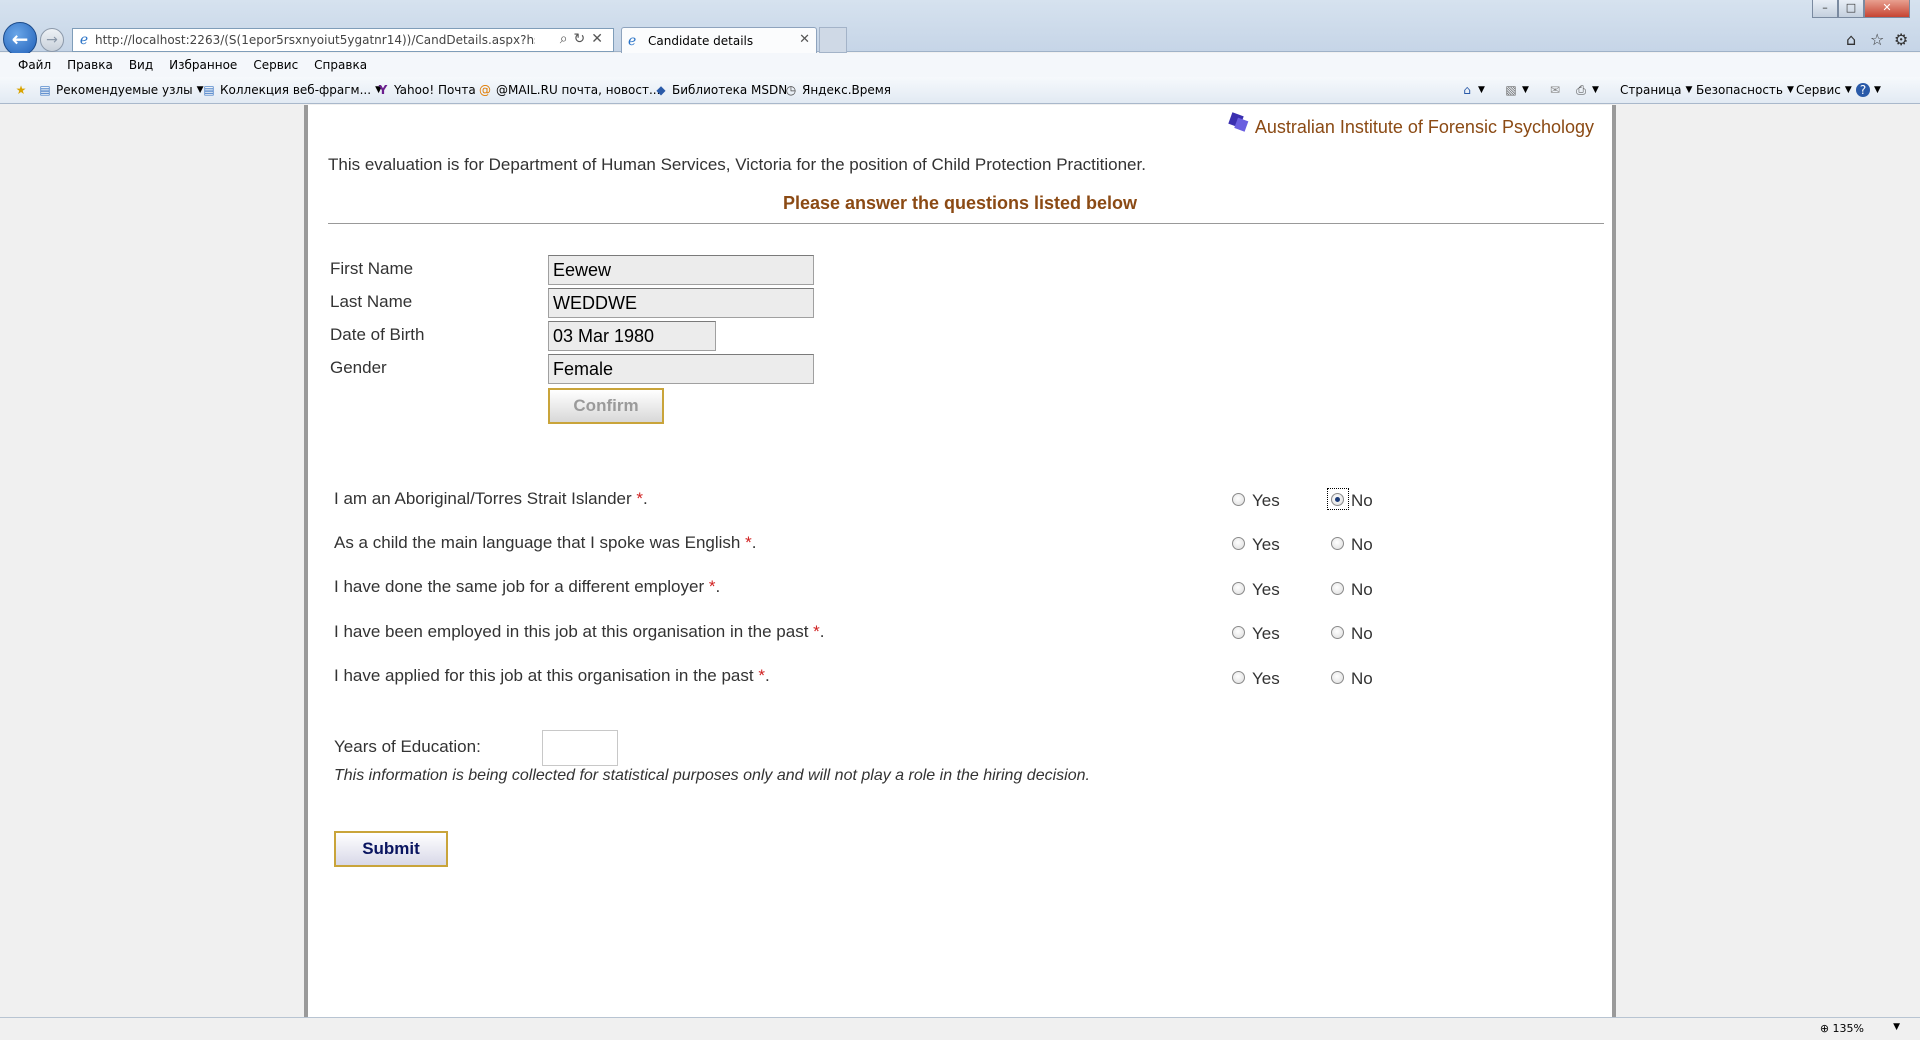 The height and width of the screenshot is (1040, 1920). I want to click on menu-favorites: Избранное, so click(203, 65).